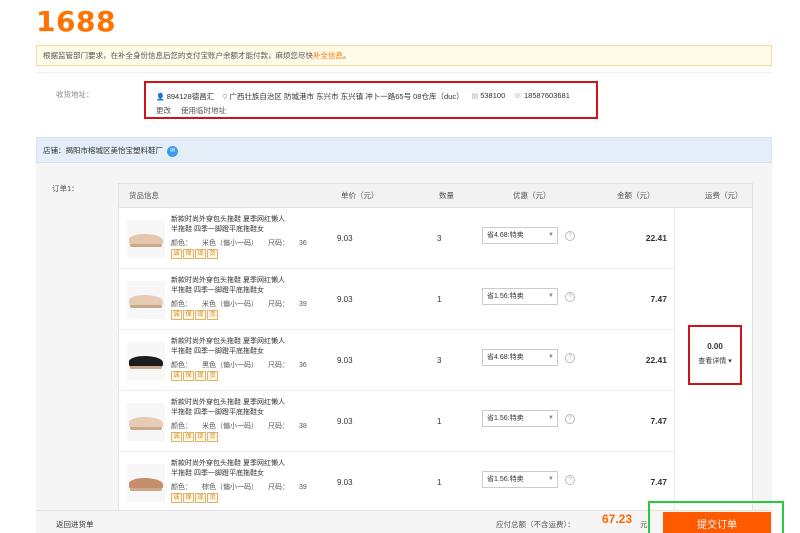  I want to click on recipient-name: 894128德昌汇, so click(190, 96).